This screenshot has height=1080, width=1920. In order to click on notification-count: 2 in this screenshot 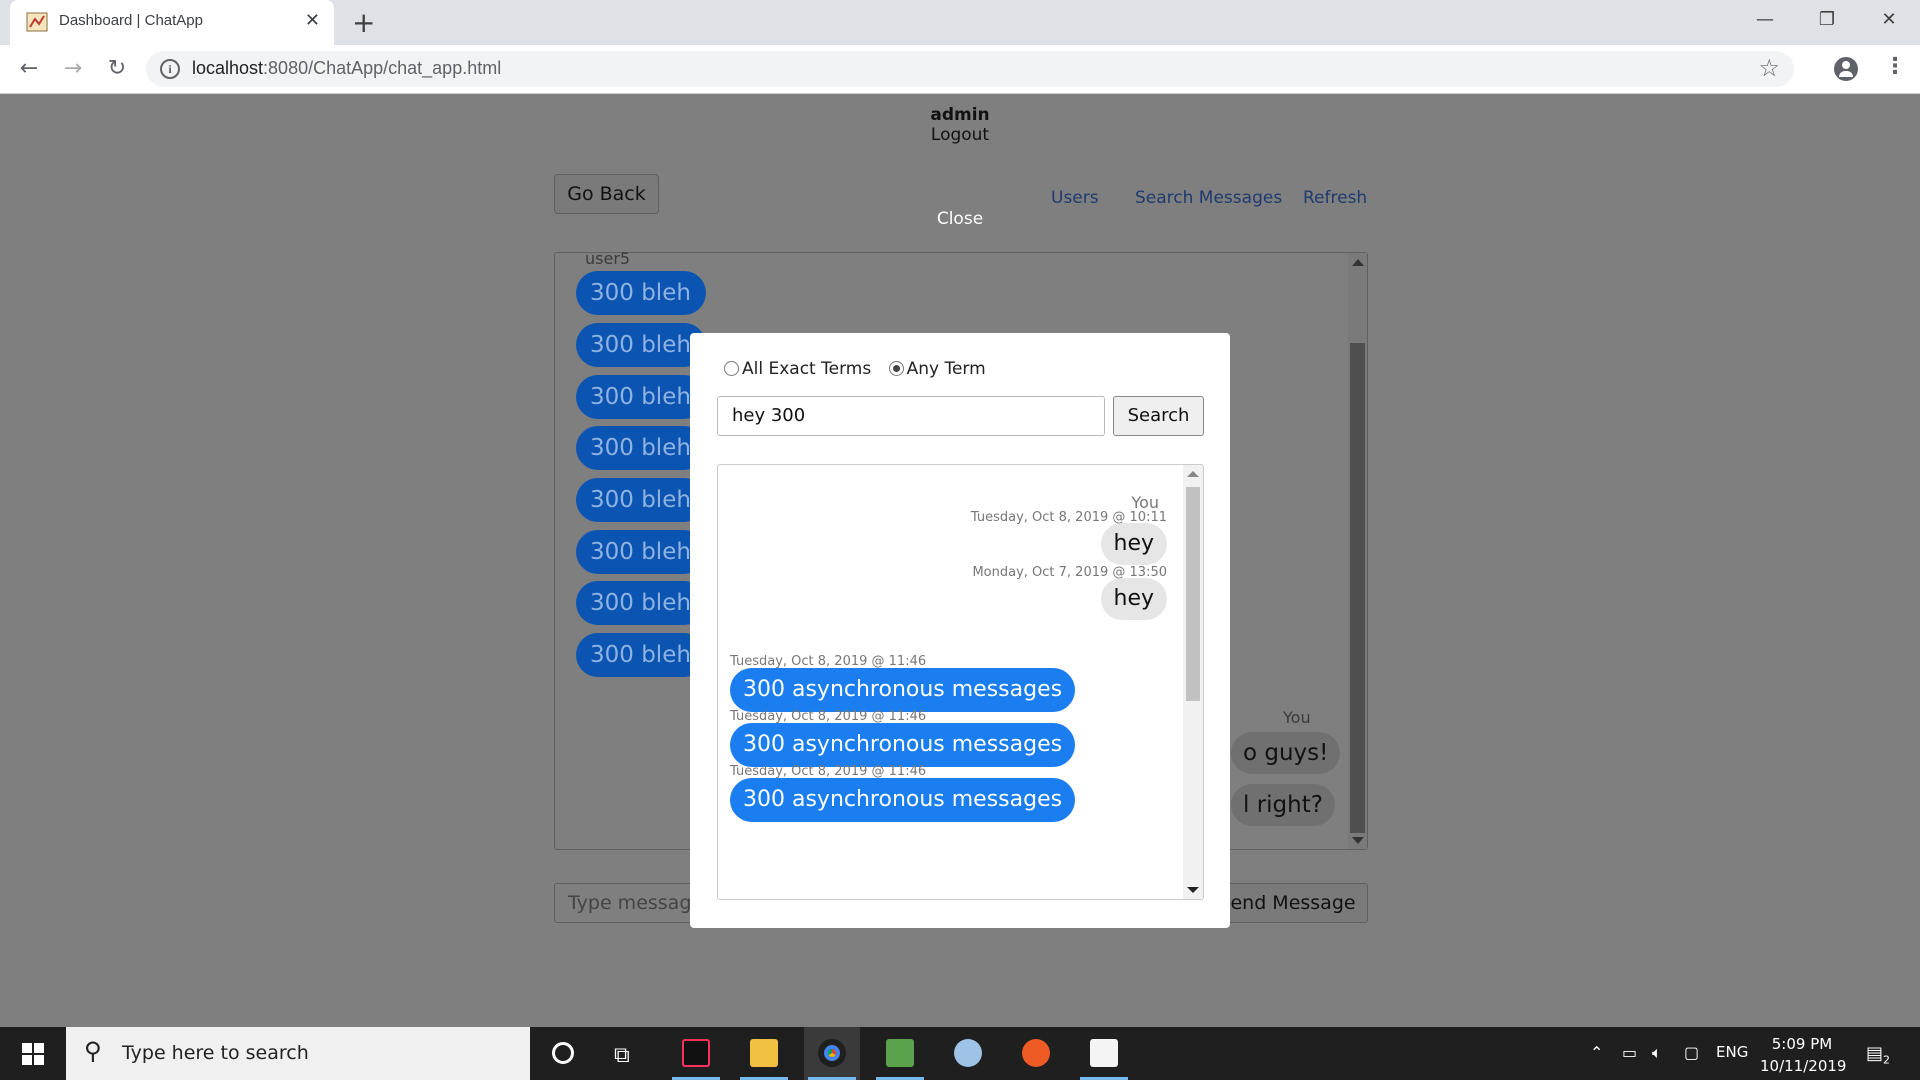, I will do `click(1887, 1060)`.